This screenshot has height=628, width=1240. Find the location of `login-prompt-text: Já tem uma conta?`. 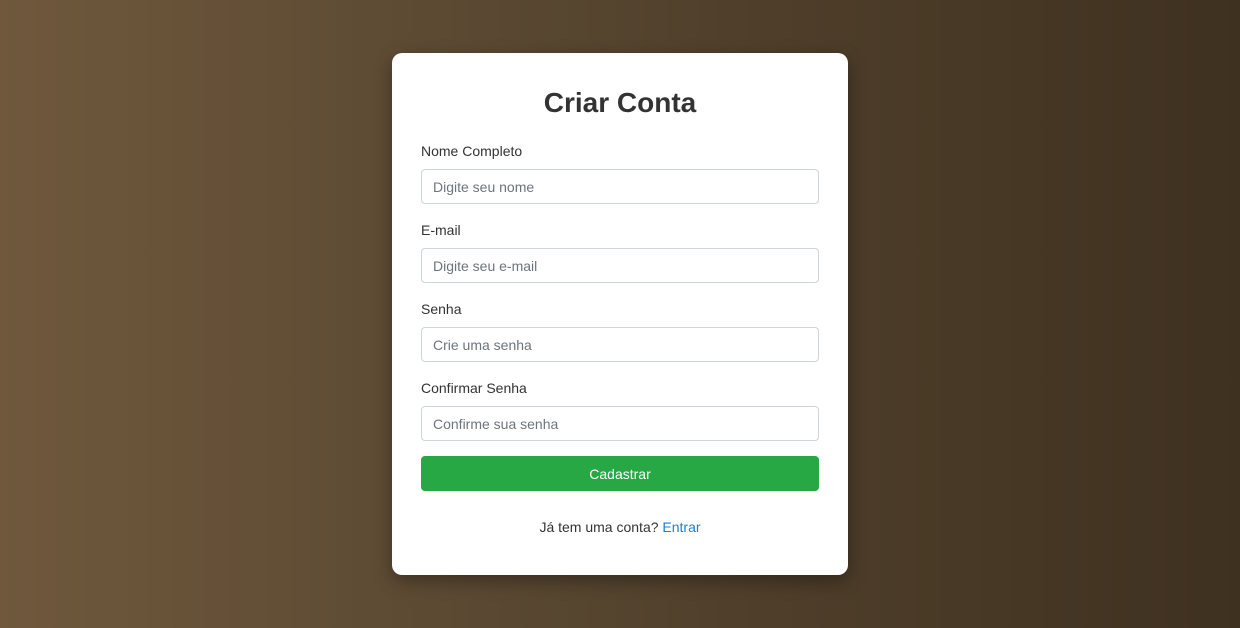

login-prompt-text: Já tem uma conta? is located at coordinates (599, 527).